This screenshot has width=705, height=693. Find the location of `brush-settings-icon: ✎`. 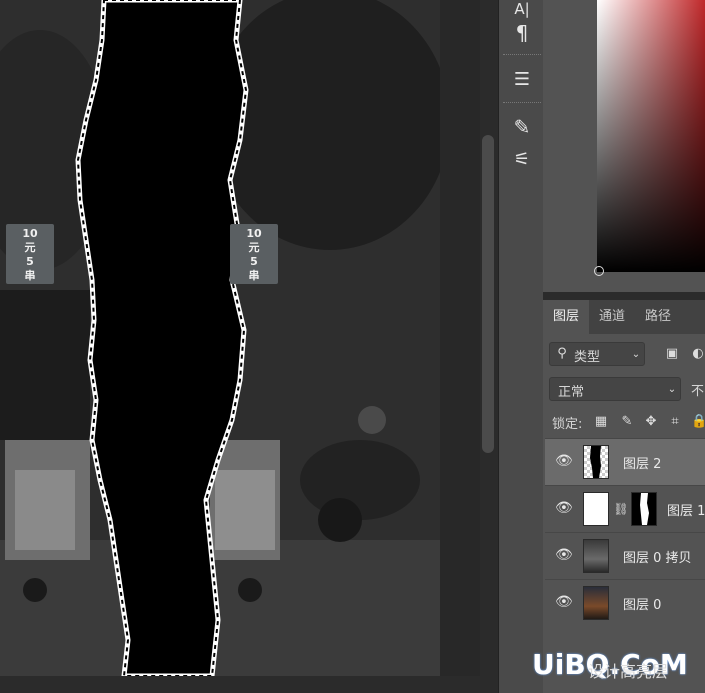

brush-settings-icon: ✎ is located at coordinates (522, 127).